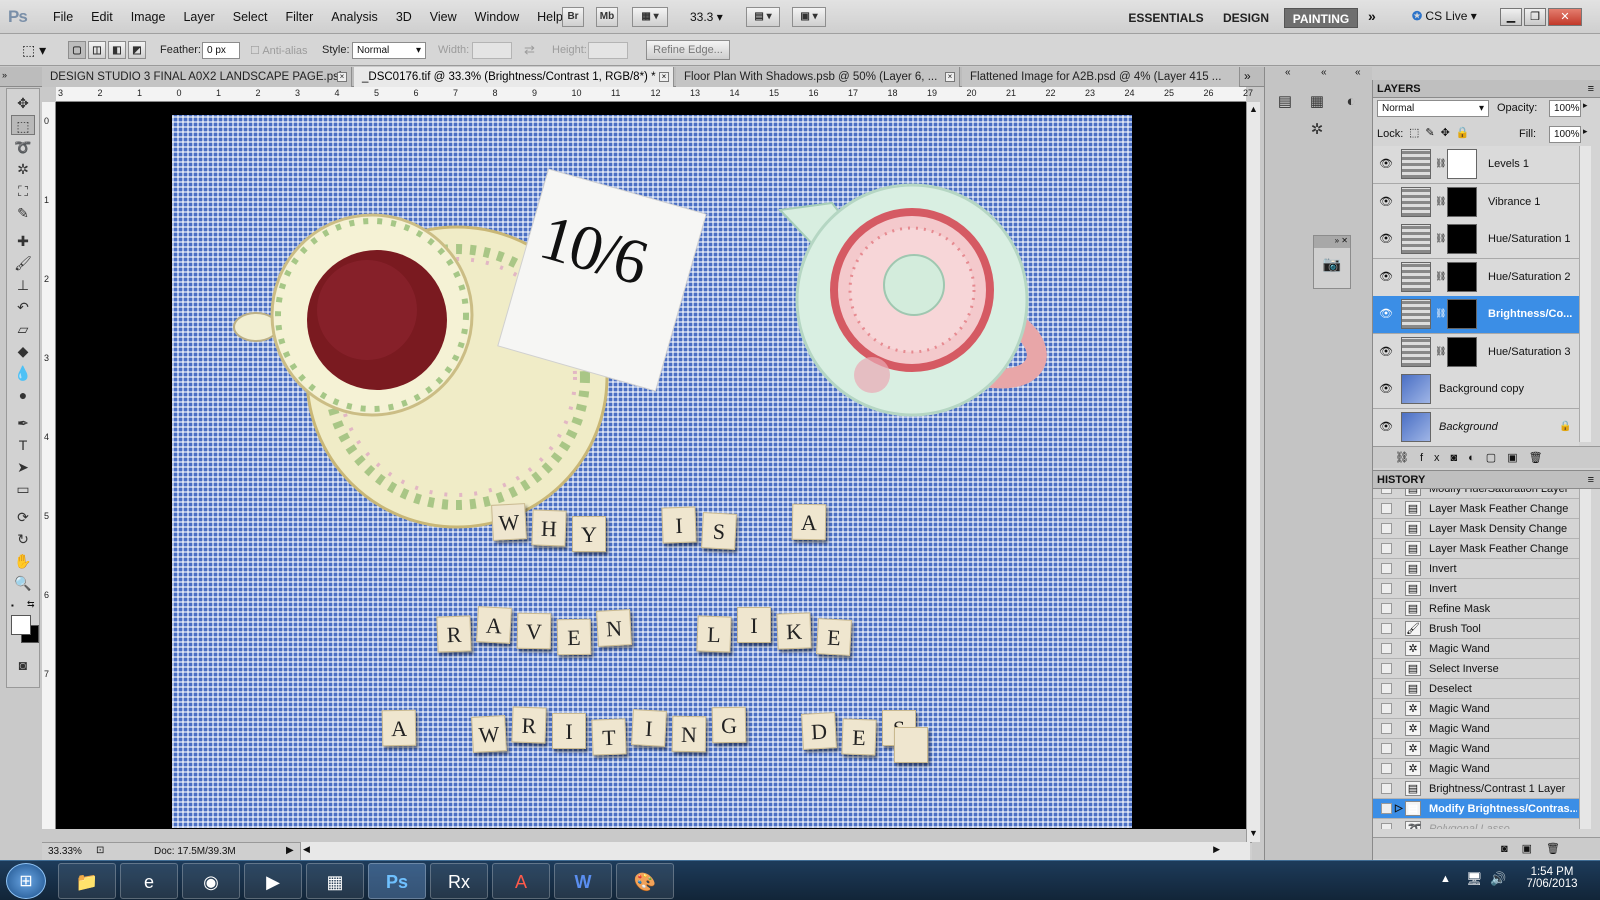 The image size is (1600, 900). Describe the element at coordinates (1285, 102) in the screenshot. I see `navigator-panel-icon: ▤` at that location.